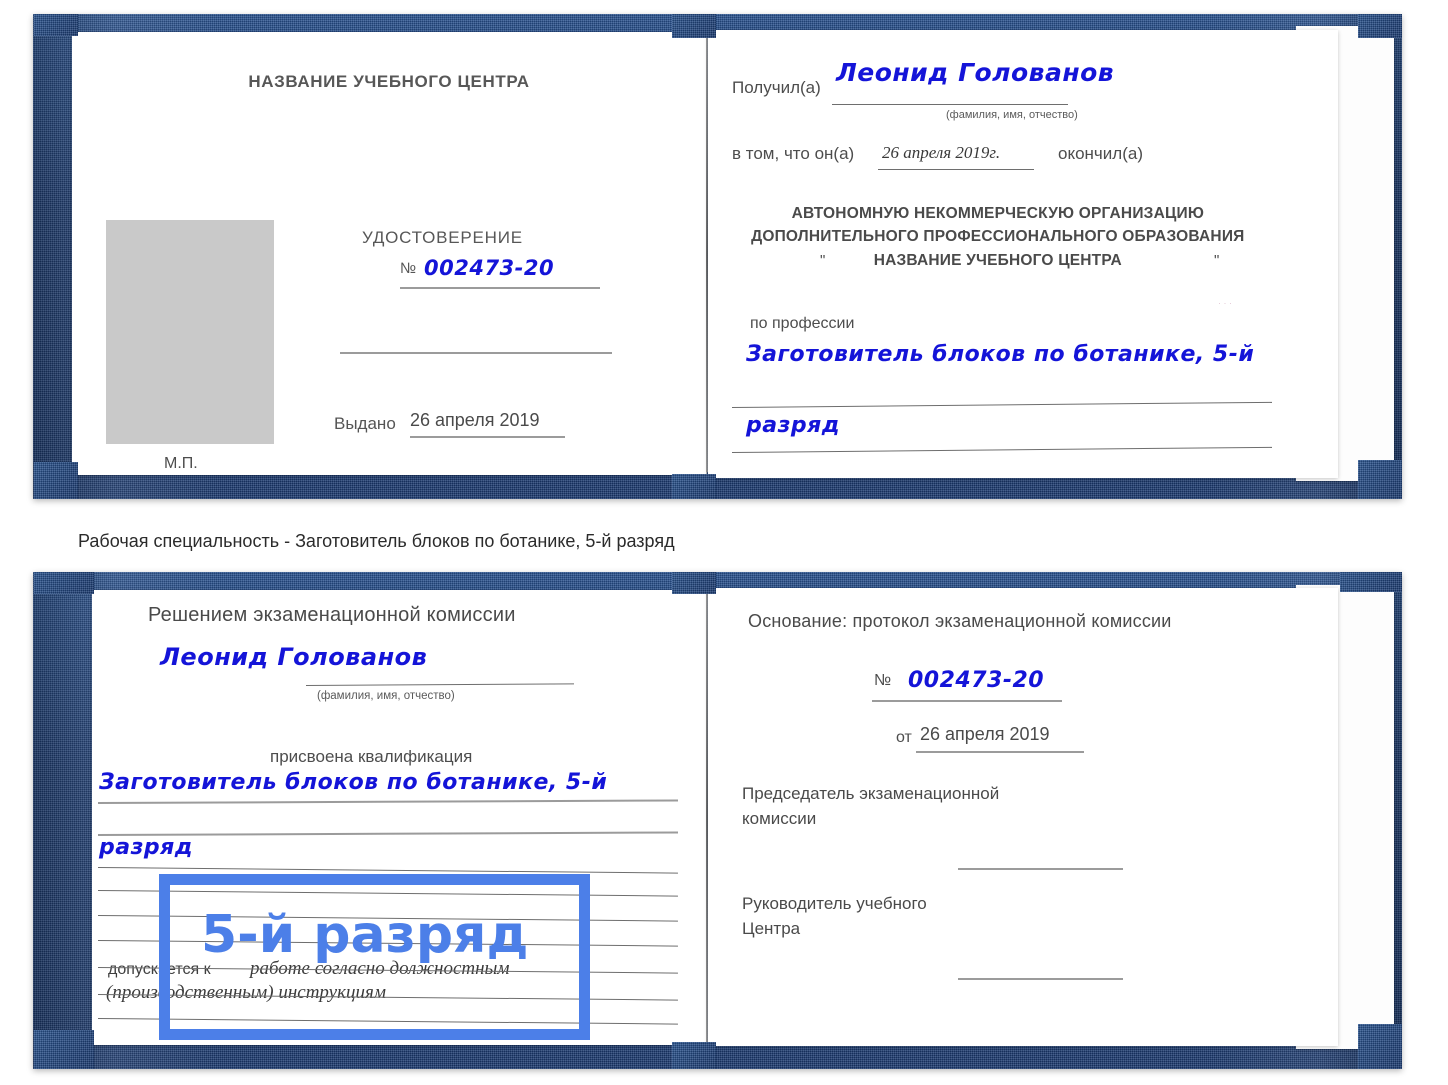  What do you see at coordinates (56, 25) in the screenshot?
I see `corner-fold-tl` at bounding box center [56, 25].